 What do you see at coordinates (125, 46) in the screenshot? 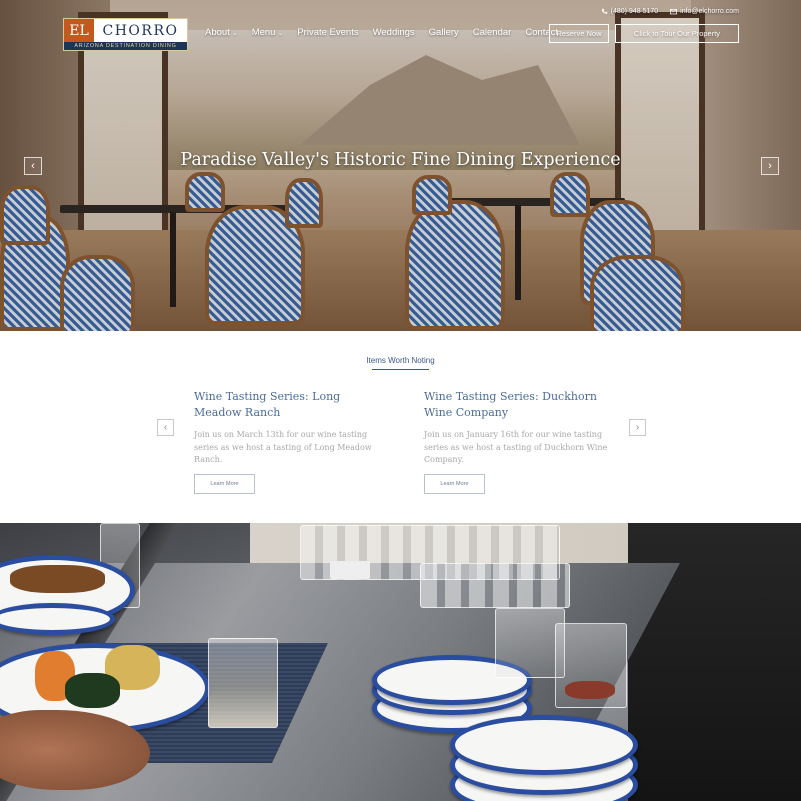
I see `logo-tagline: ARIZONA DESTINATION DINING` at bounding box center [125, 46].